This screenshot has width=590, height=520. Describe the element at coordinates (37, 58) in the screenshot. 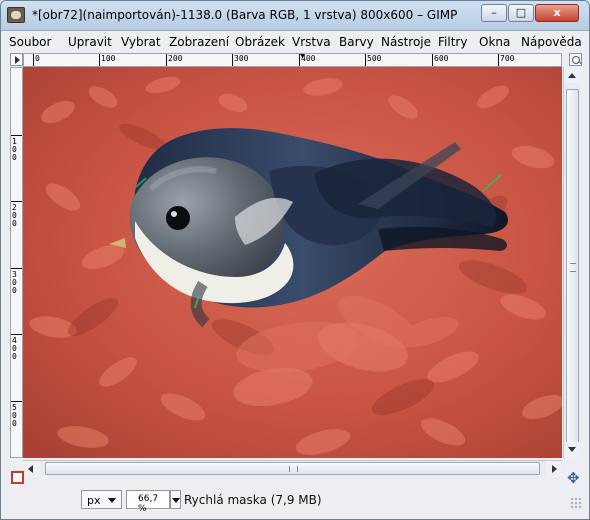

I see `ruler-label: 0` at that location.